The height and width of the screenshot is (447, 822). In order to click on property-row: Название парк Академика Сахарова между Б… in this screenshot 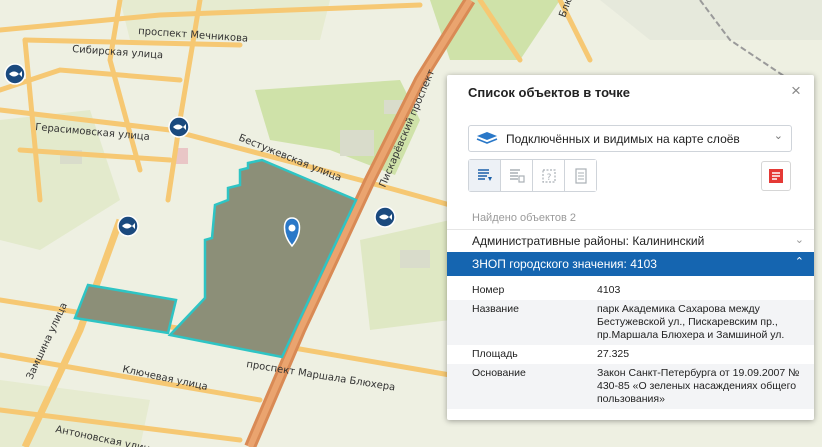, I will do `click(630, 322)`.